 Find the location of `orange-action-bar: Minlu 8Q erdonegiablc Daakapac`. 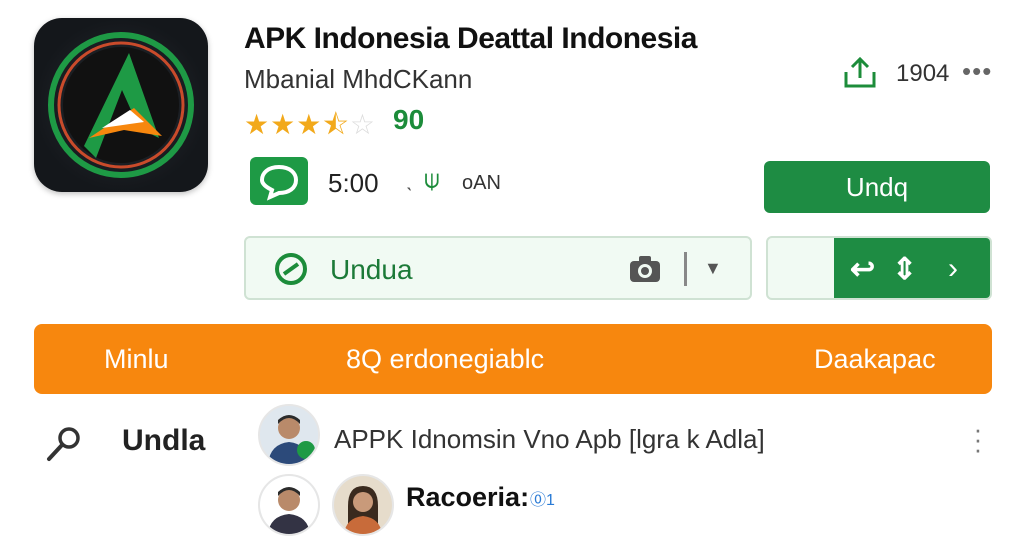

orange-action-bar: Minlu 8Q erdonegiablc Daakapac is located at coordinates (513, 359).